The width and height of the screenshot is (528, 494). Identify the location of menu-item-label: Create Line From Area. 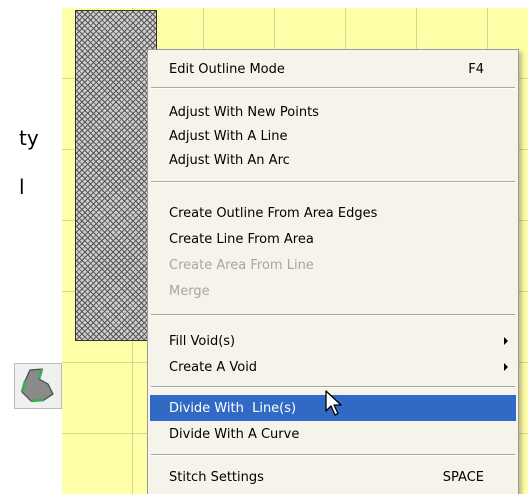
(241, 239).